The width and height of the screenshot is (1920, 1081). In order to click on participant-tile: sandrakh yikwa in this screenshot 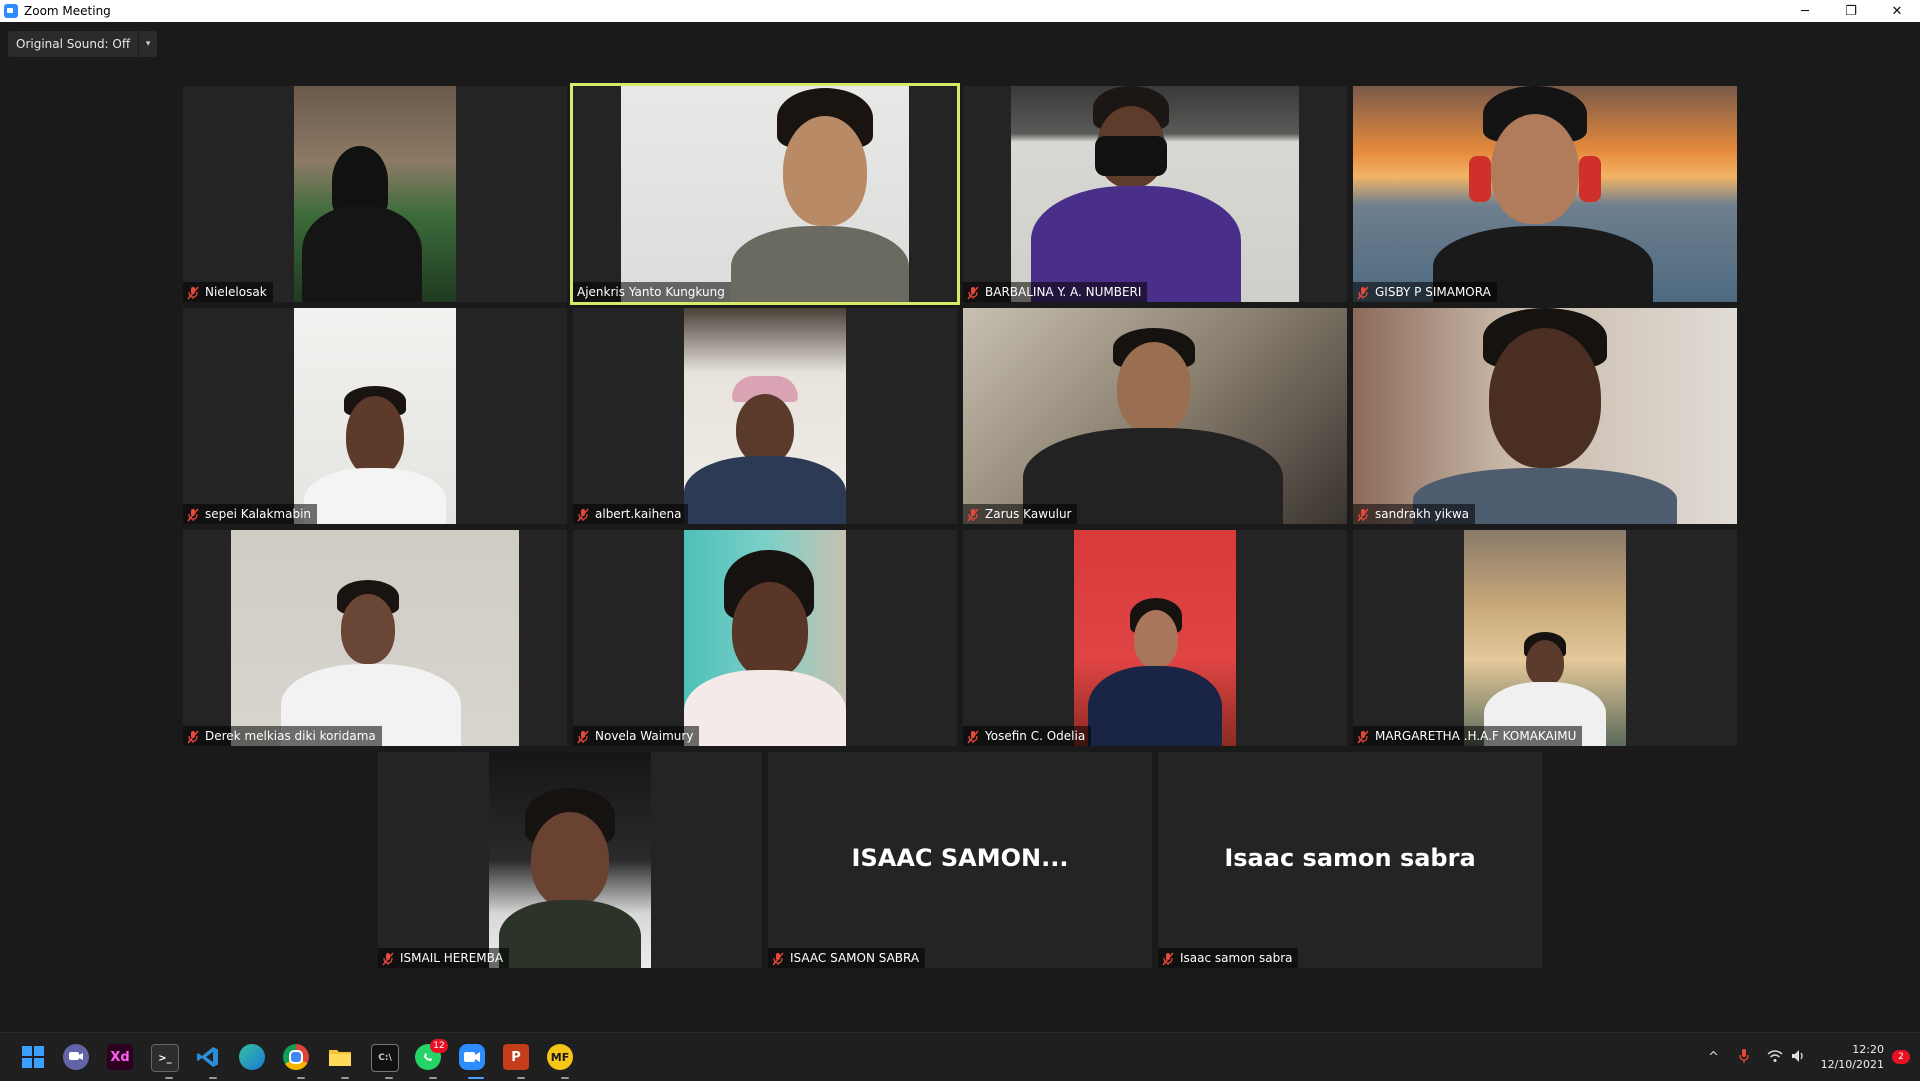, I will do `click(1545, 416)`.